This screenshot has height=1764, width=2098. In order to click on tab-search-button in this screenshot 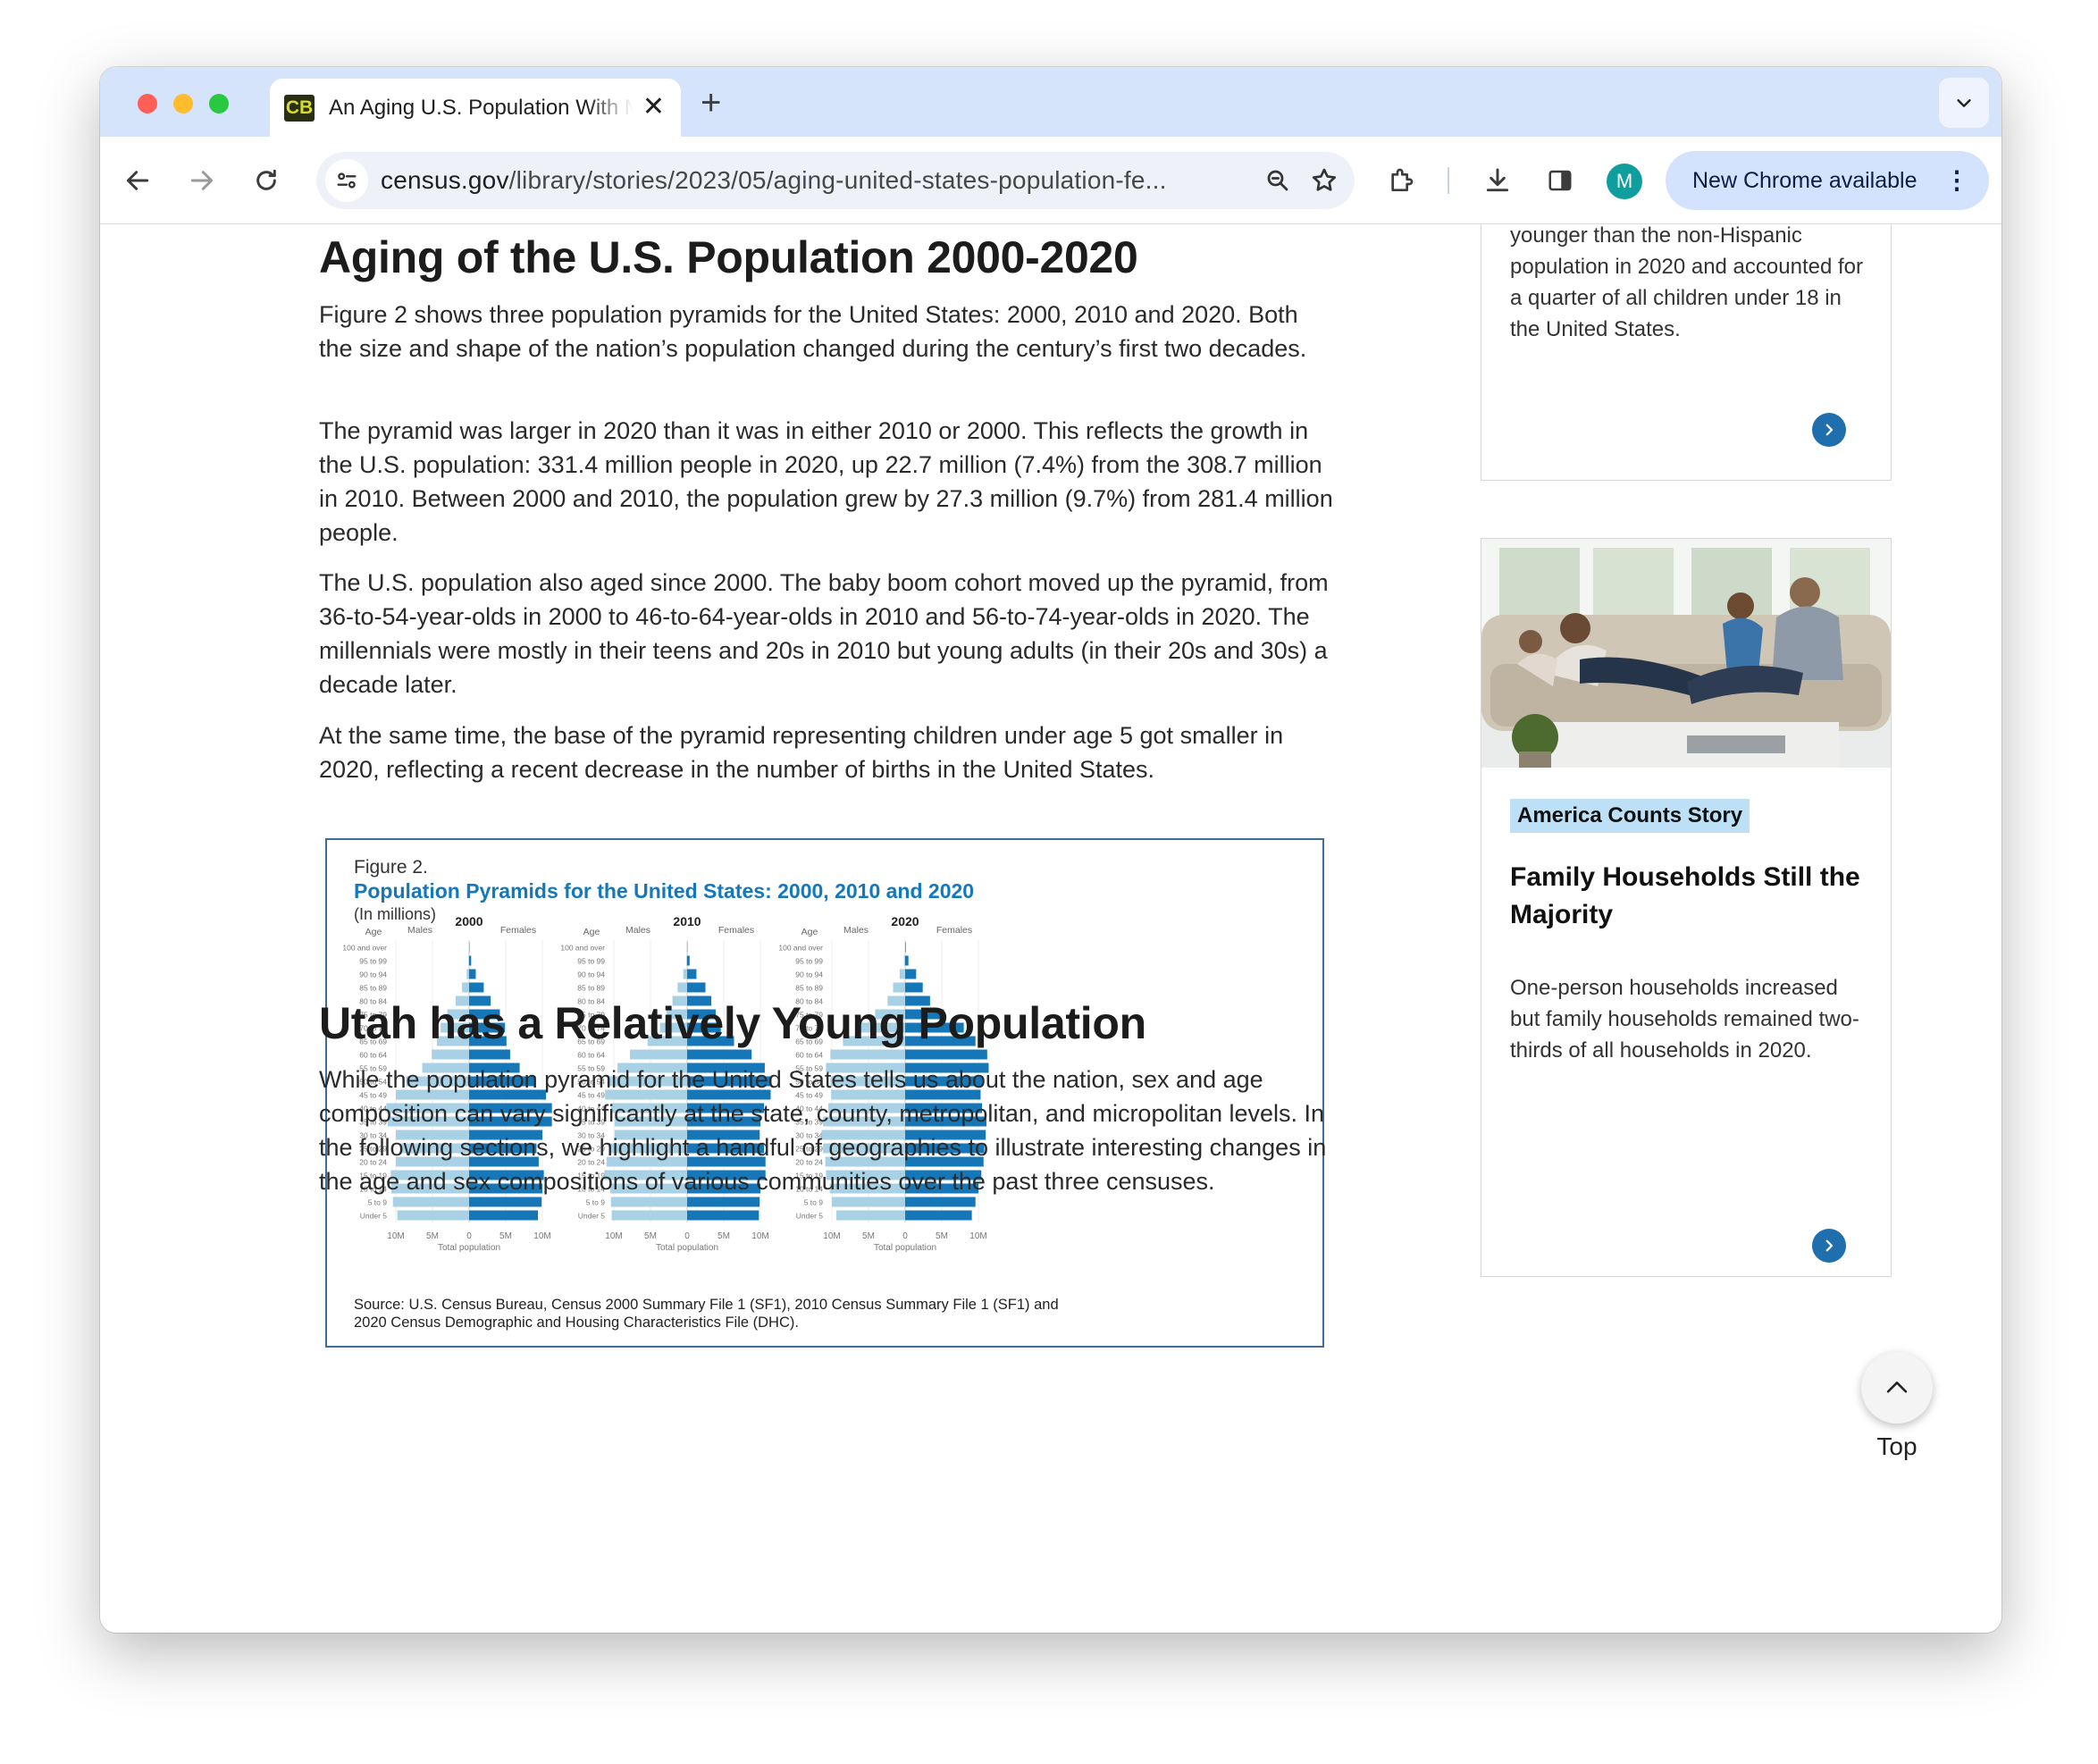, I will do `click(1964, 103)`.